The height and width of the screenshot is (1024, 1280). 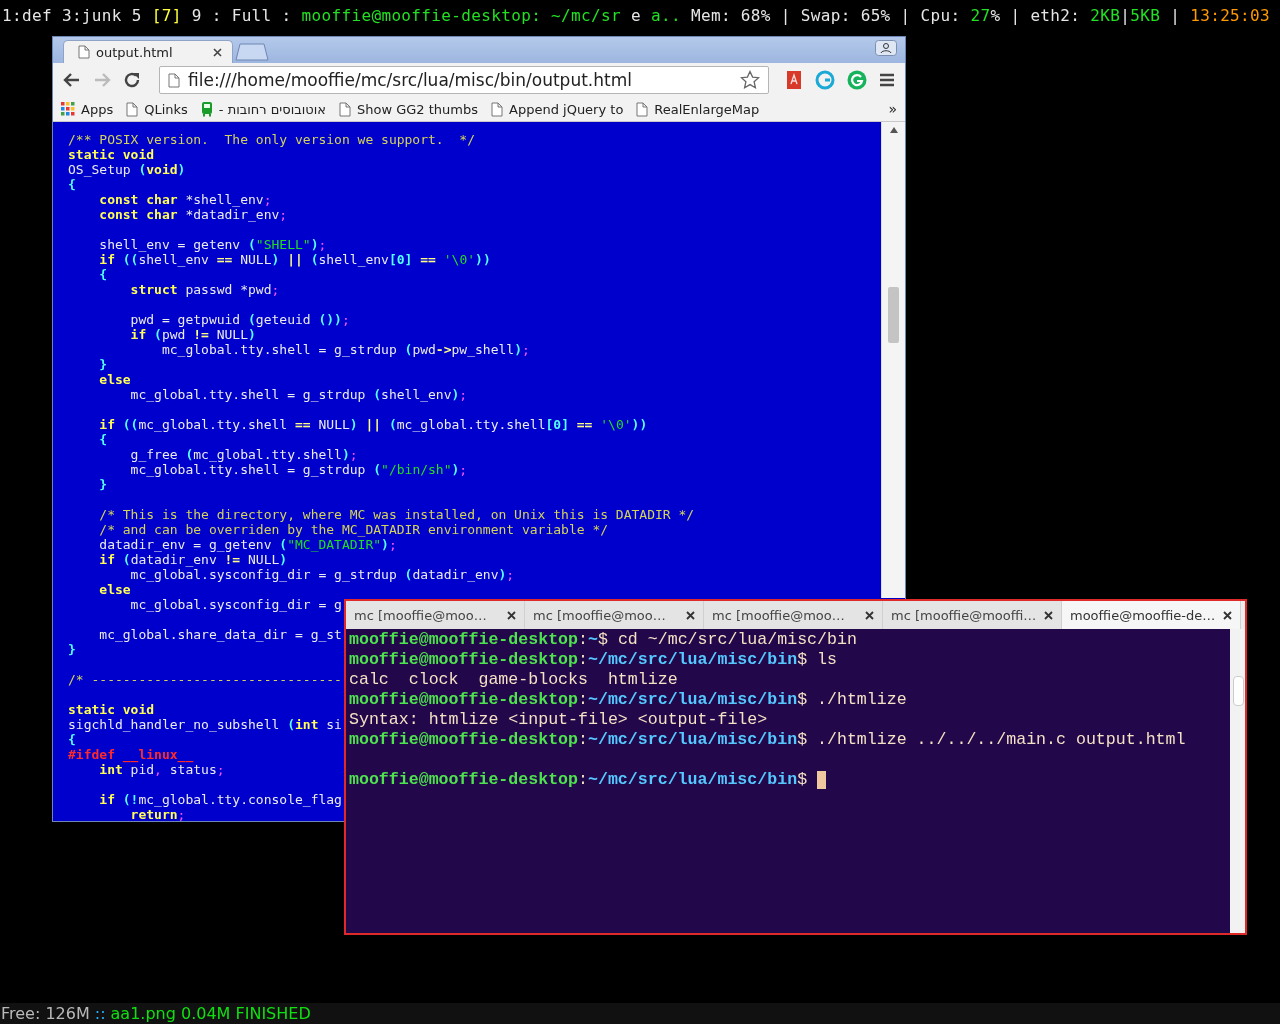 What do you see at coordinates (464, 80) in the screenshot?
I see `address-field: file:///home/mooffie/mc/src/lua/misc/bin/output.html` at bounding box center [464, 80].